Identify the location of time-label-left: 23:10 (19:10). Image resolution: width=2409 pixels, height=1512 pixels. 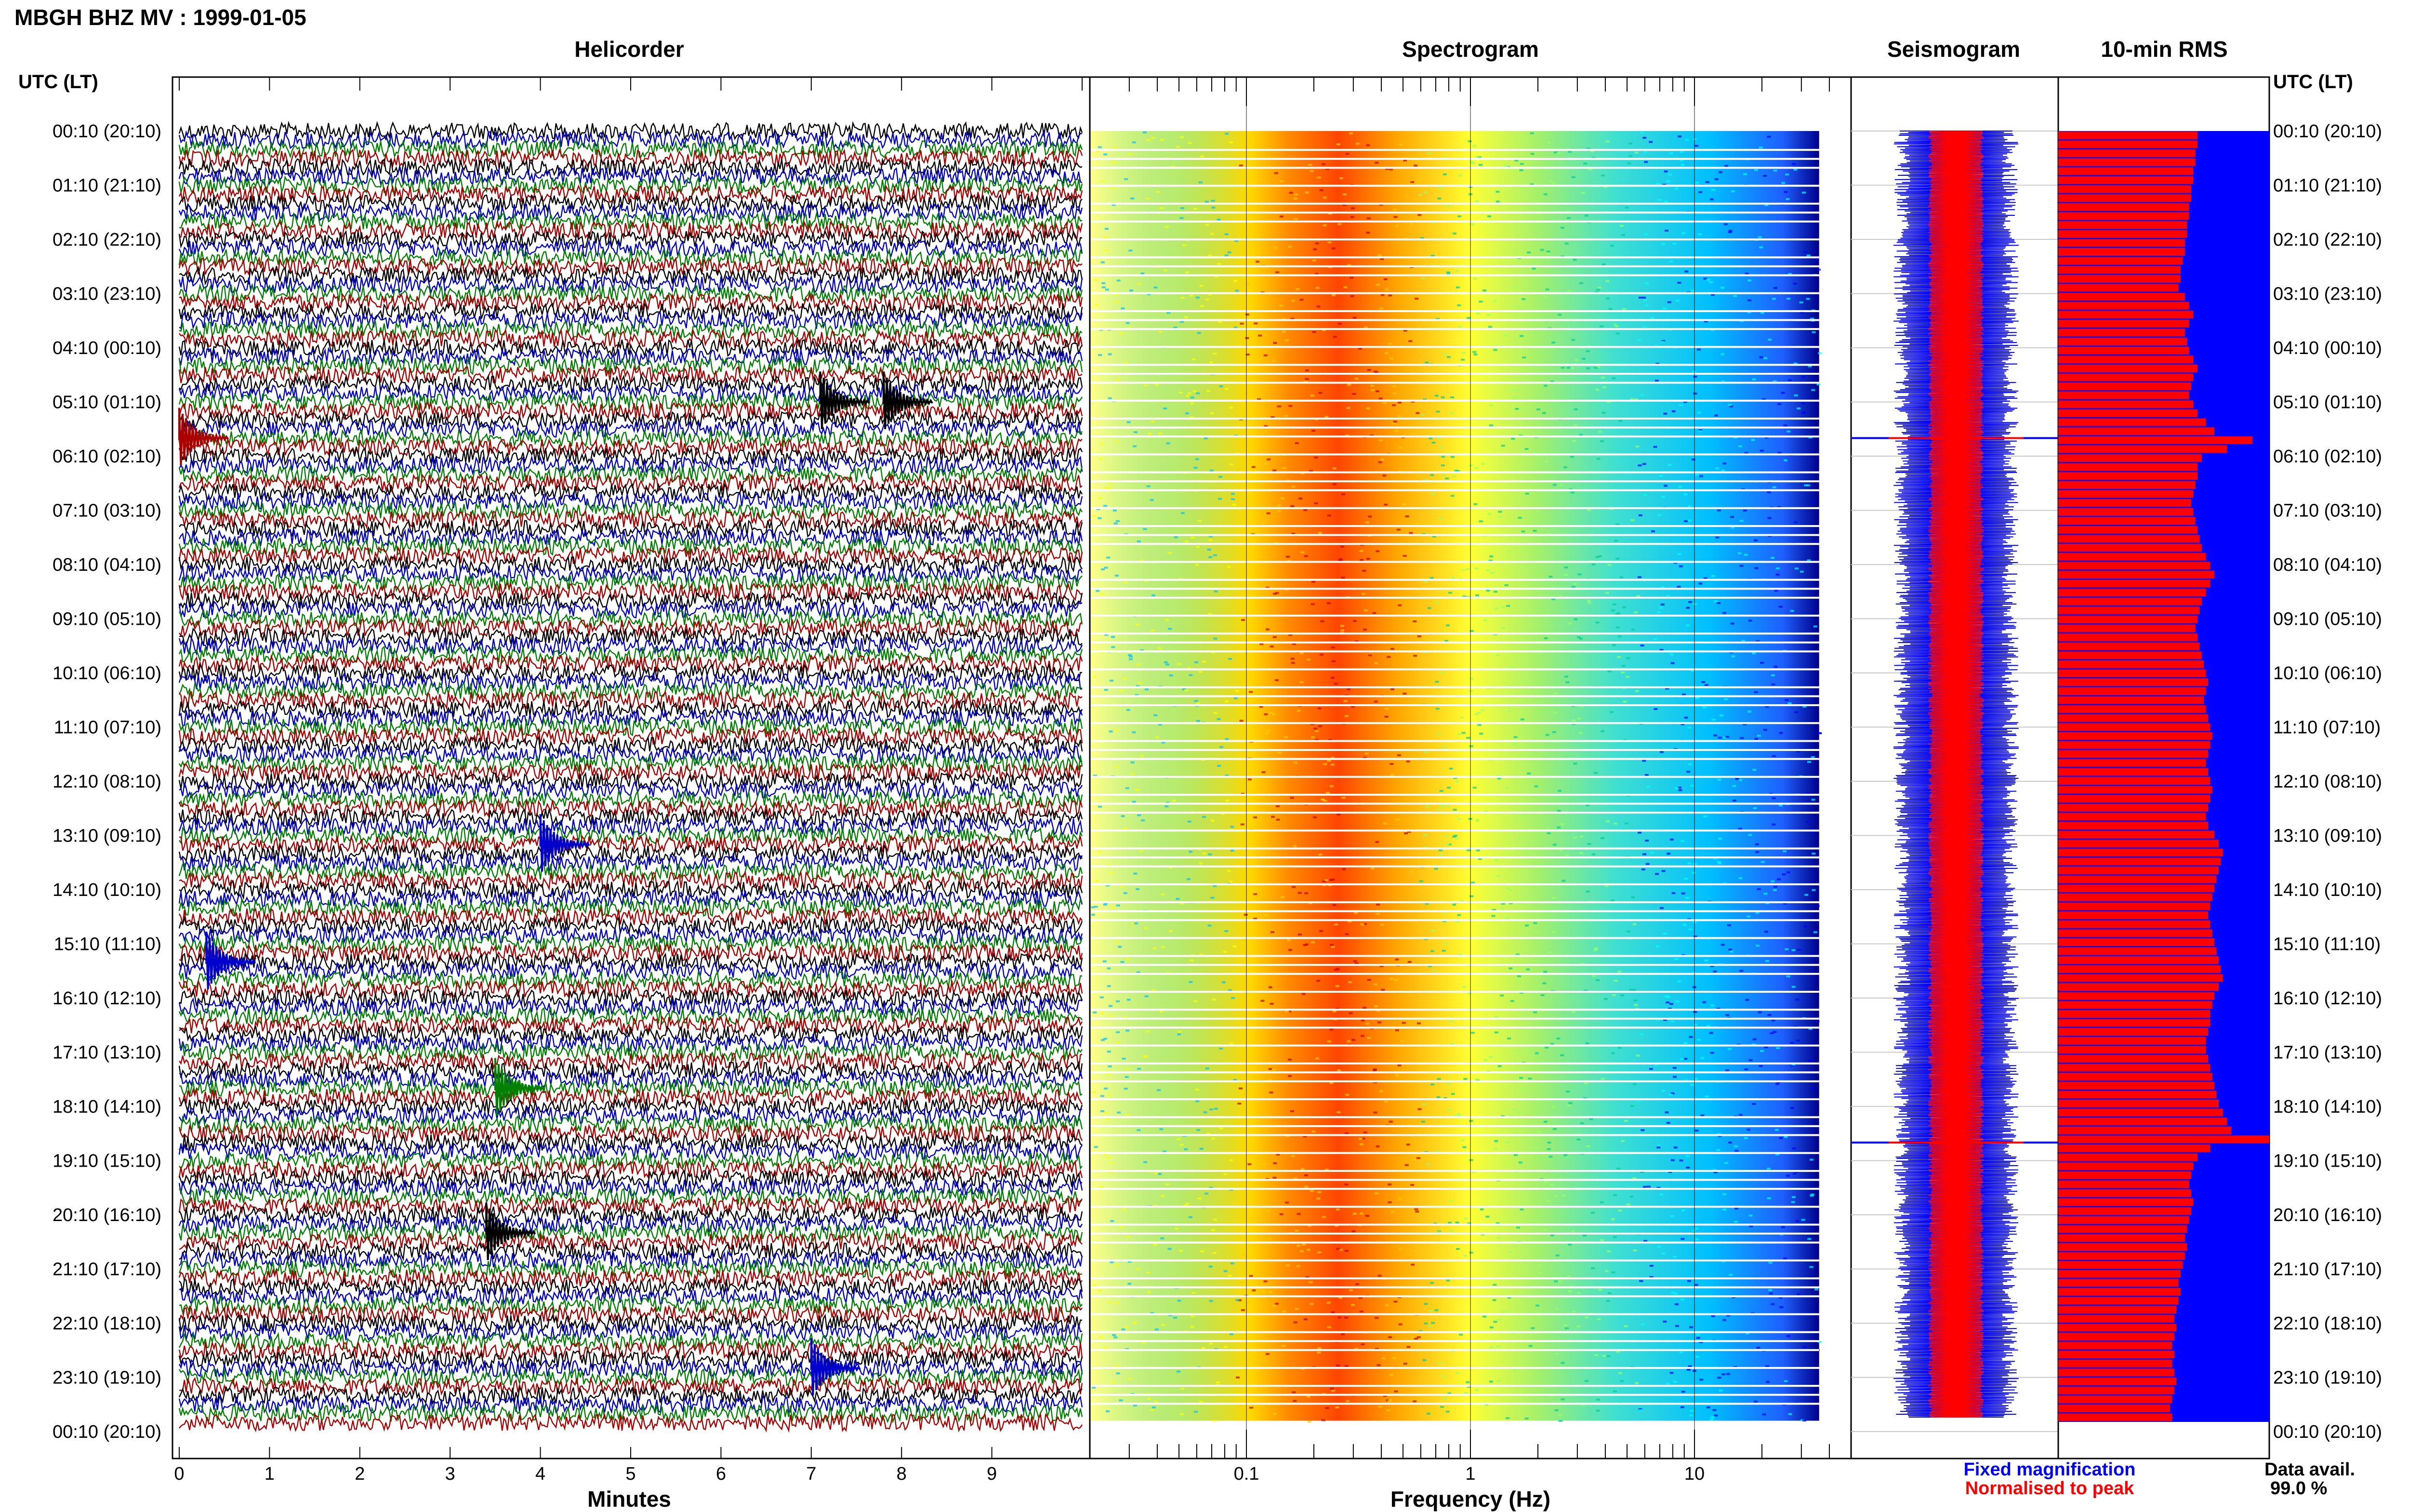
(107, 1378).